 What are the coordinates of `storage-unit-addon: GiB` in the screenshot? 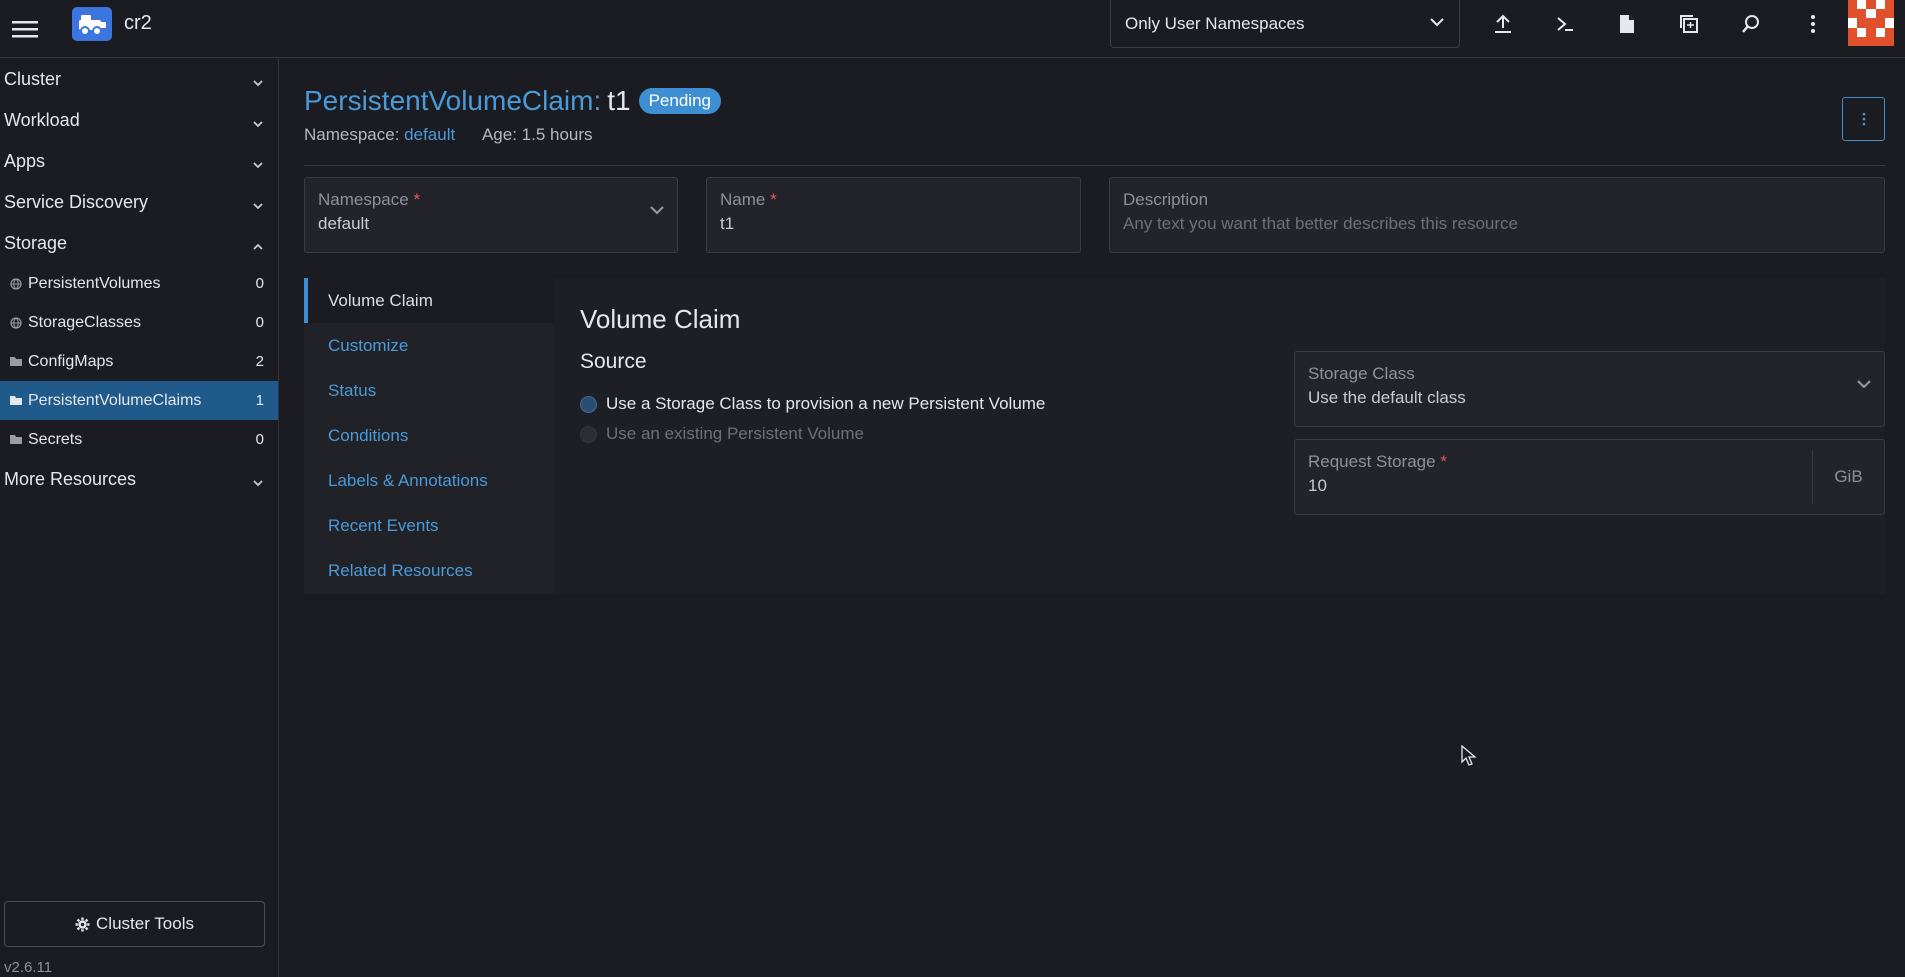 It's located at (1848, 477).